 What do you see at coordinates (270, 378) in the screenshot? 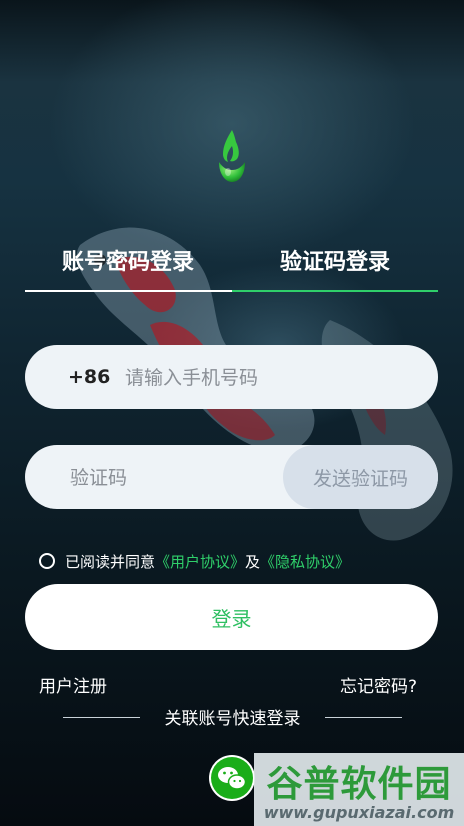
I see `phone-input` at bounding box center [270, 378].